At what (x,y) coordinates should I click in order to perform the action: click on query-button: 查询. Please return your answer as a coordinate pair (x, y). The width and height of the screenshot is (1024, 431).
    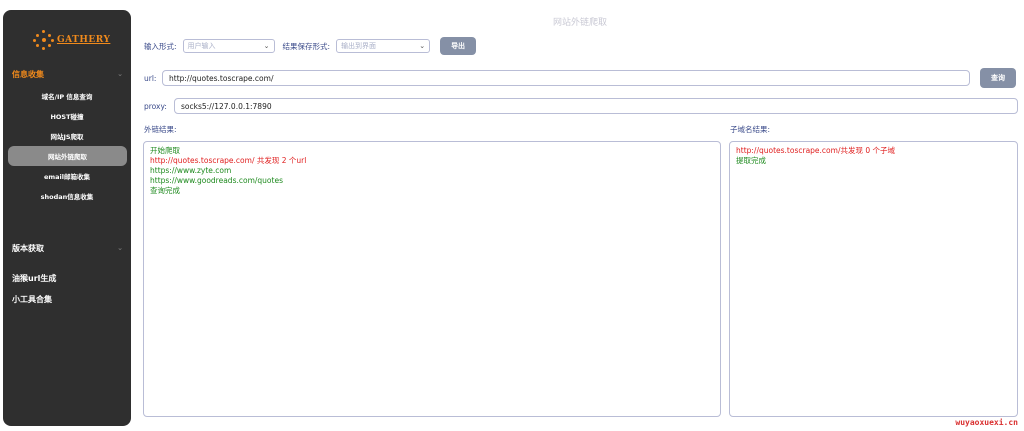
    Looking at the image, I should click on (998, 78).